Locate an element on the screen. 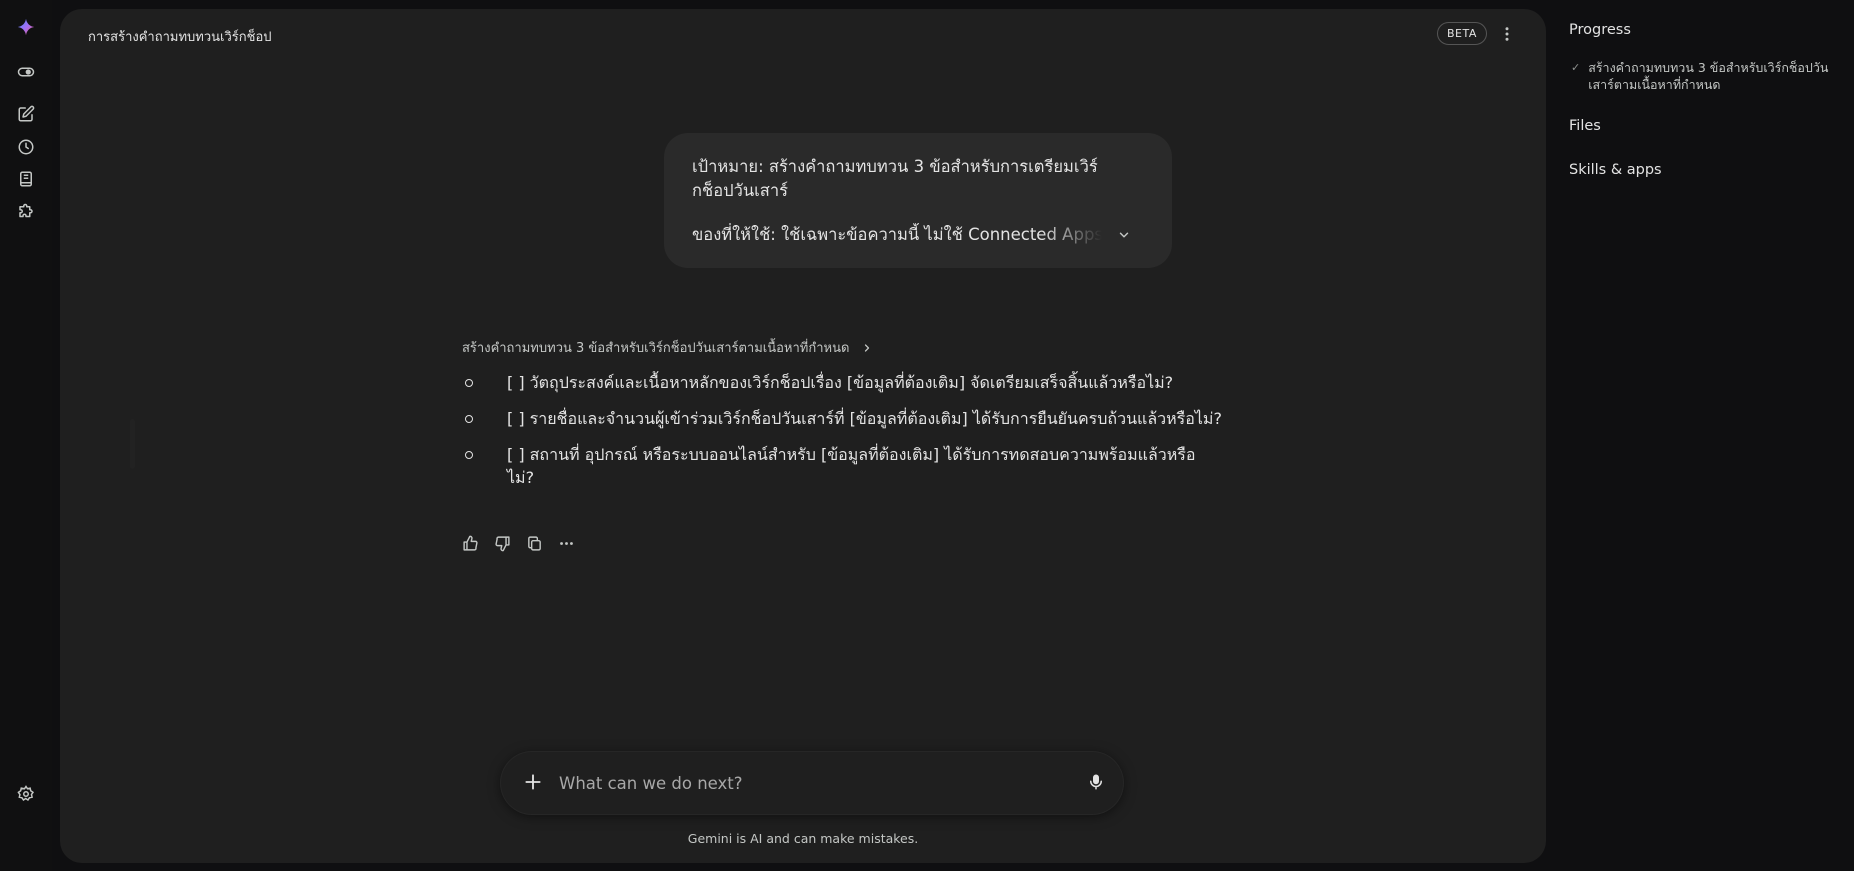 This screenshot has width=1854, height=871. chevron-down-icon is located at coordinates (1124, 235).